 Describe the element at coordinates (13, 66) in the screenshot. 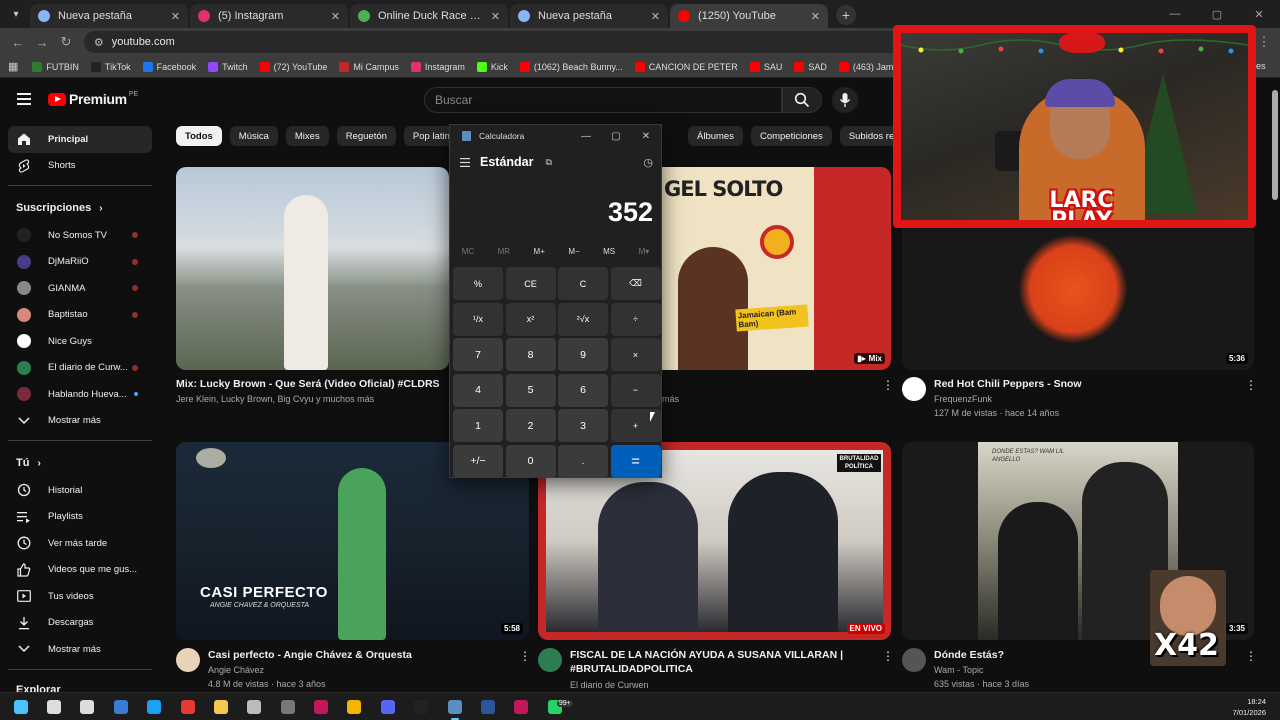

I see `apps-grid-icon: ▦` at that location.